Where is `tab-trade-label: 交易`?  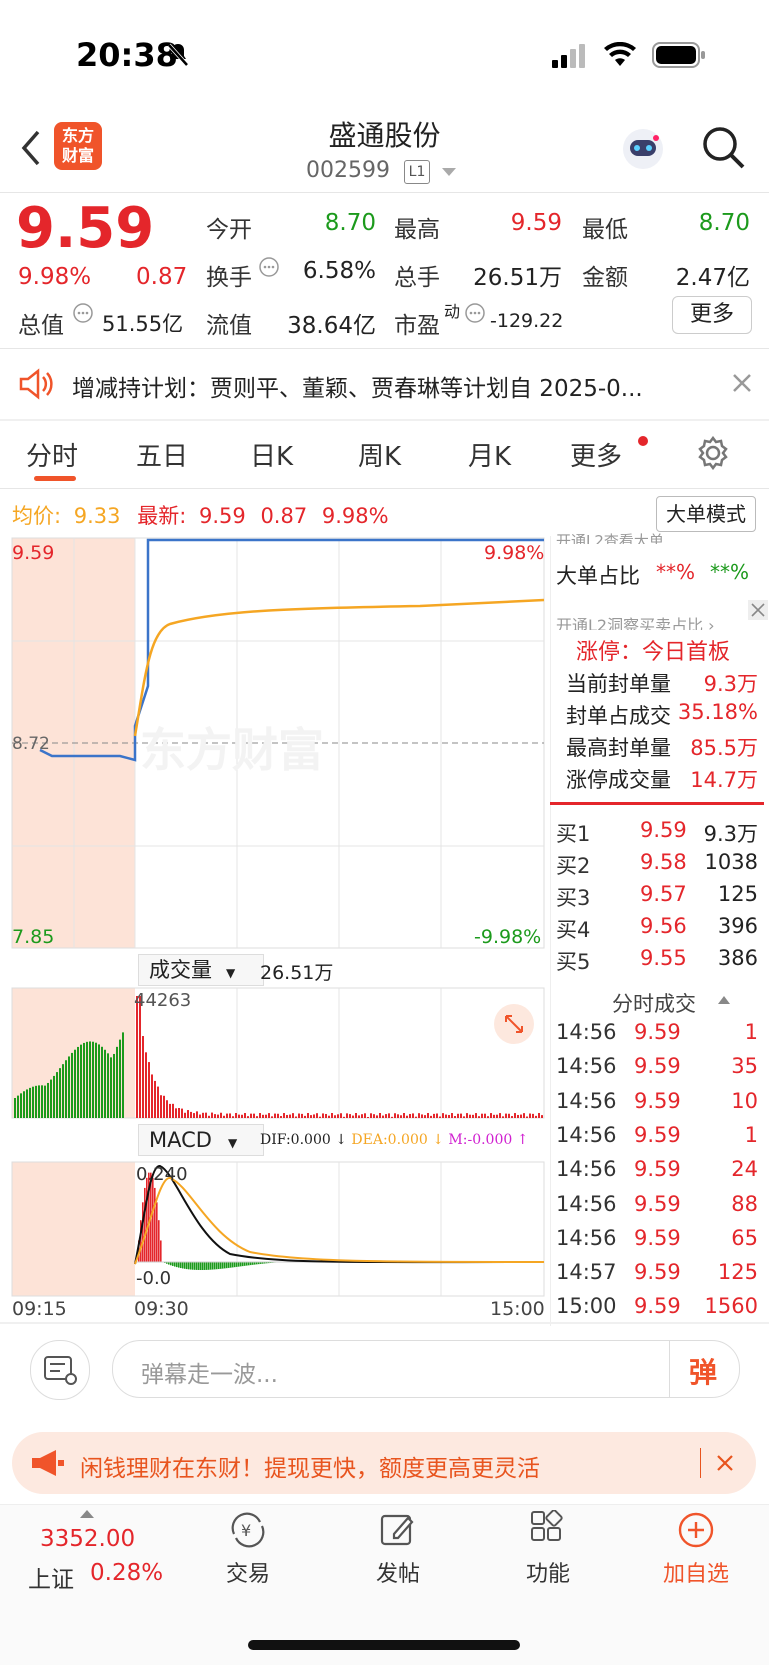
tab-trade-label: 交易 is located at coordinates (247, 1574).